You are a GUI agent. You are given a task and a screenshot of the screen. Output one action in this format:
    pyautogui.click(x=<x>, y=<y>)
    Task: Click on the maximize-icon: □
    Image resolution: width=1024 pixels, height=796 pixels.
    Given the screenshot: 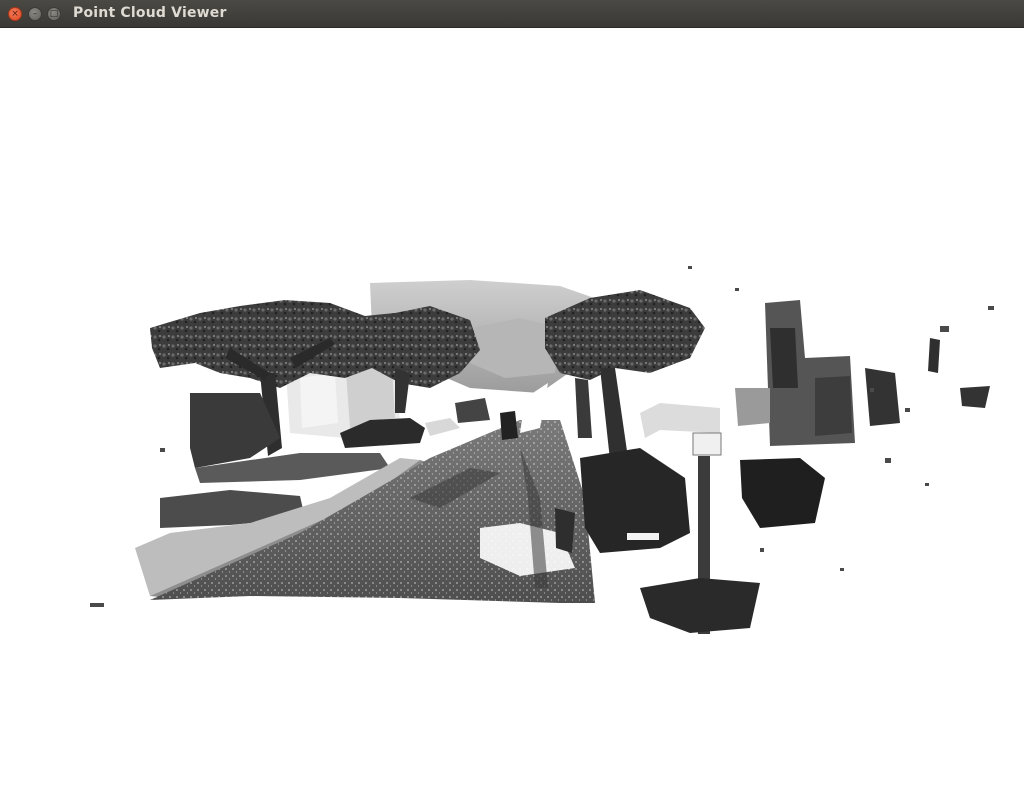 What is the action you would take?
    pyautogui.click(x=54, y=13)
    